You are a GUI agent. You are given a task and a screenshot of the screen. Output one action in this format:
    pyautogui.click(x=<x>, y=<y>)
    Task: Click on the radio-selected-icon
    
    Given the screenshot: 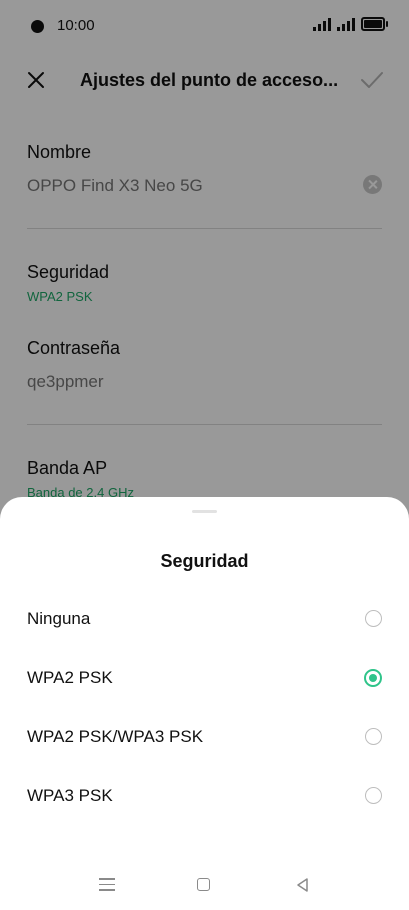 What is the action you would take?
    pyautogui.click(x=373, y=678)
    